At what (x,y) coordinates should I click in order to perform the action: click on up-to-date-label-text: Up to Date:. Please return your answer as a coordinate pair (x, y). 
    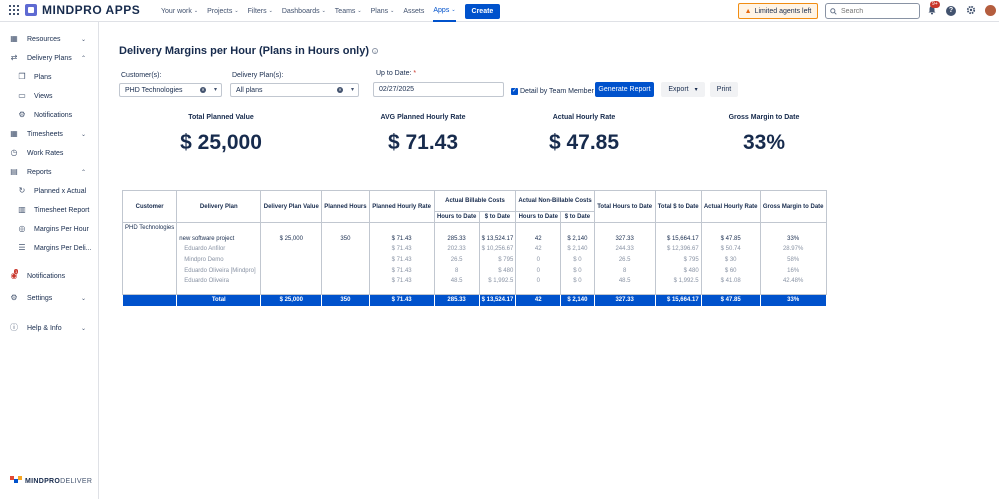
    Looking at the image, I should click on (394, 73).